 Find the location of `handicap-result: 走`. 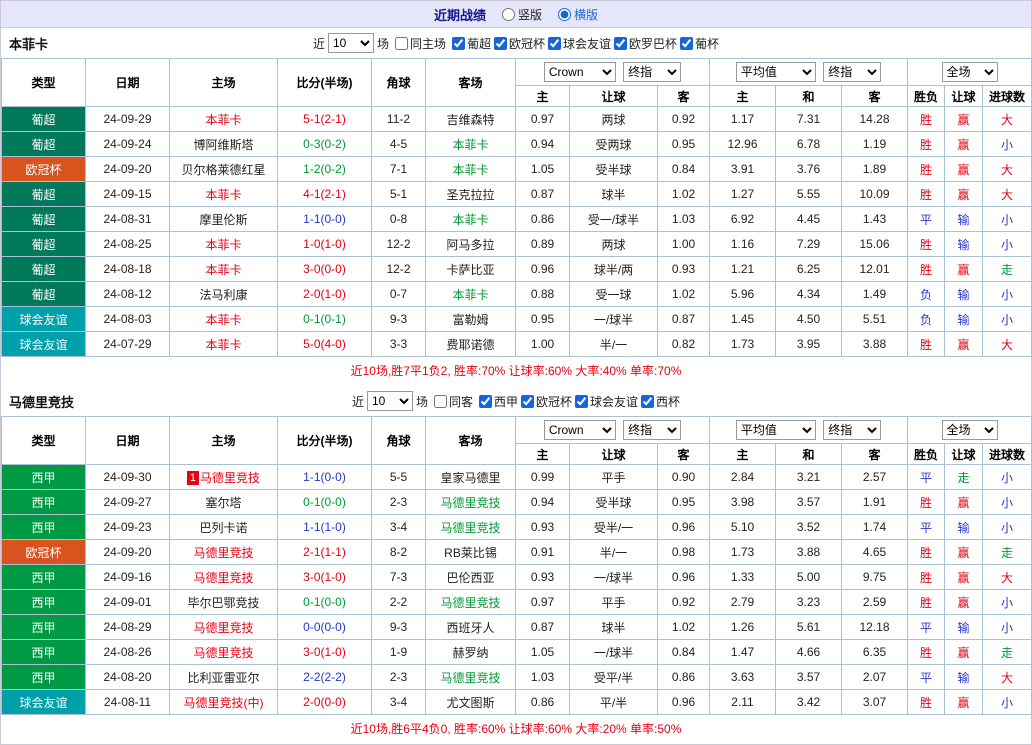

handicap-result: 走 is located at coordinates (964, 477).